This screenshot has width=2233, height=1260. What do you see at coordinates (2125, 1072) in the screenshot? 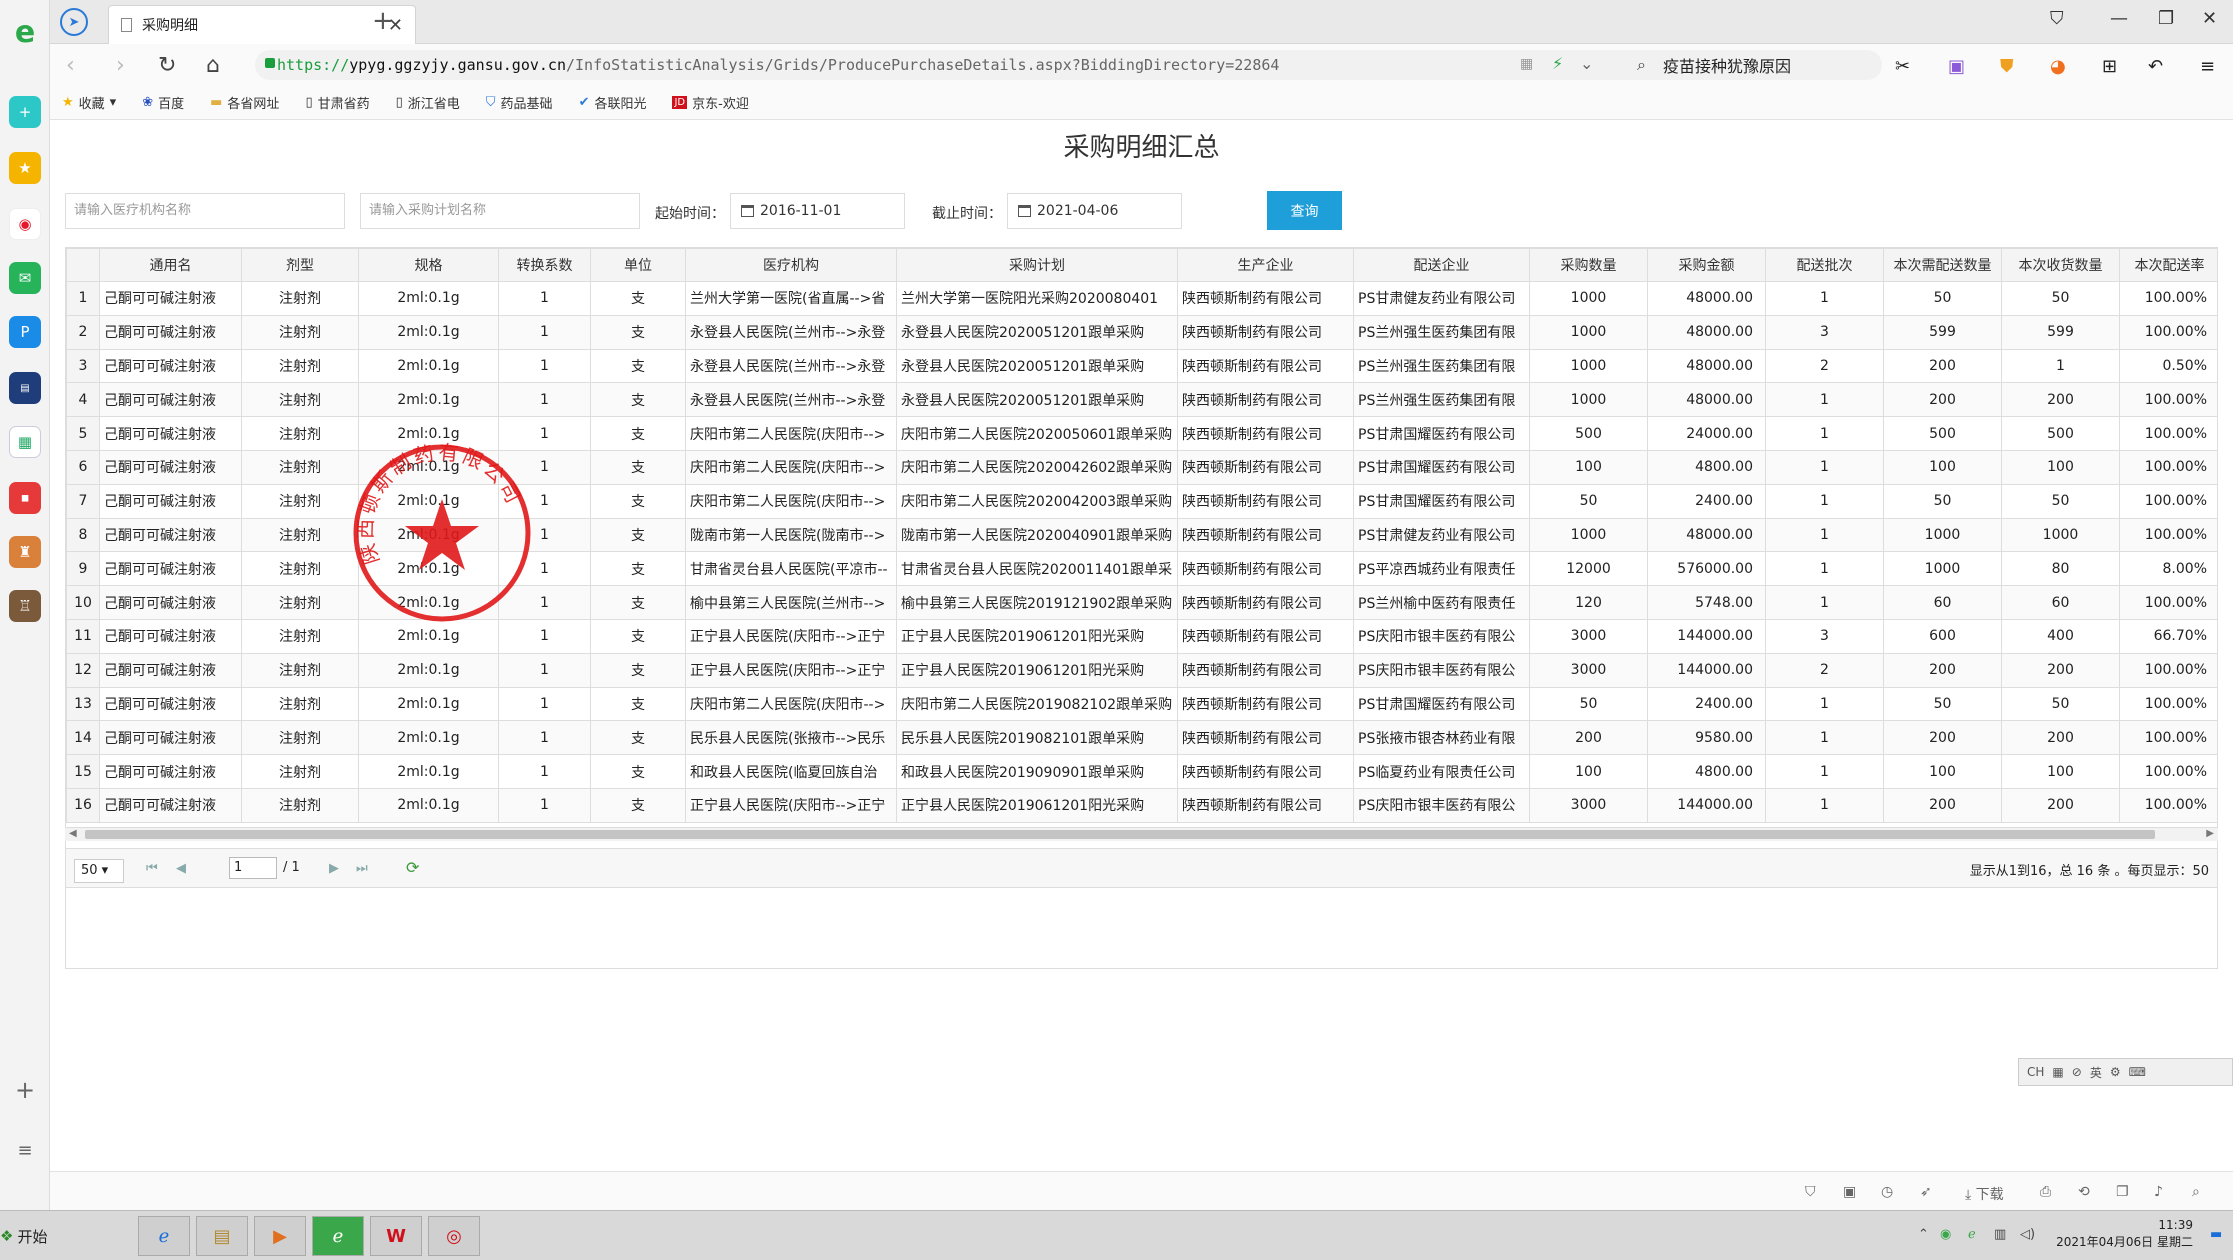
I see `ime-toolbar: CH ▦ ⊘ 英 ⚙ ⌨` at bounding box center [2125, 1072].